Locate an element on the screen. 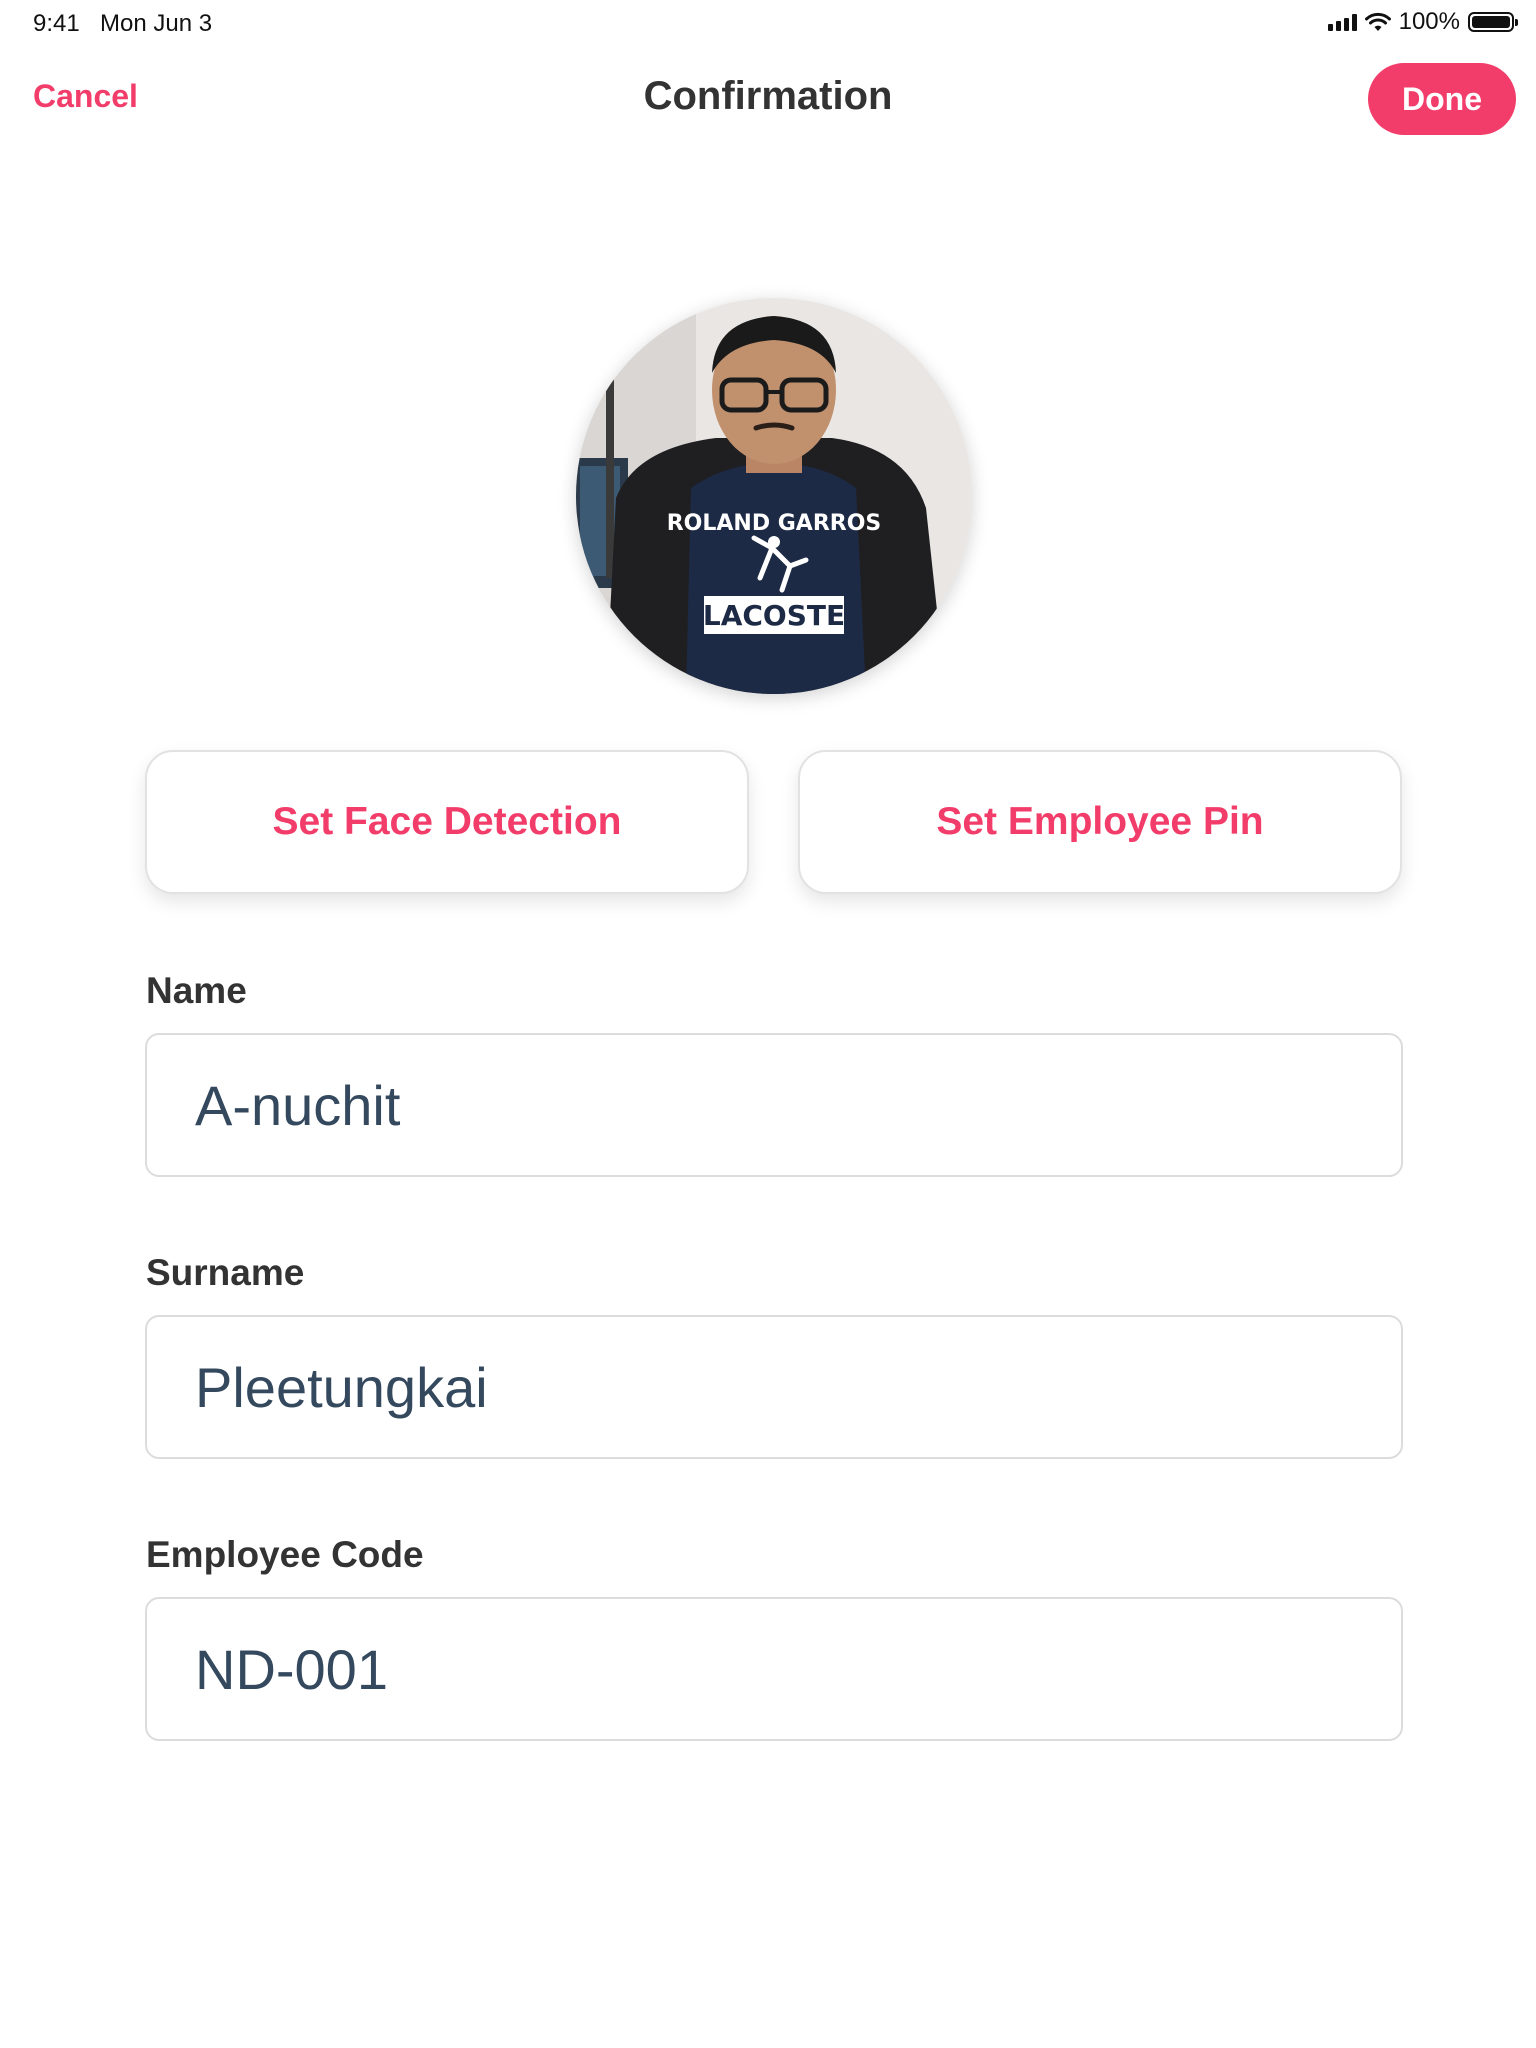 This screenshot has height=2048, width=1536. status-indicators: 100% is located at coordinates (1422, 22).